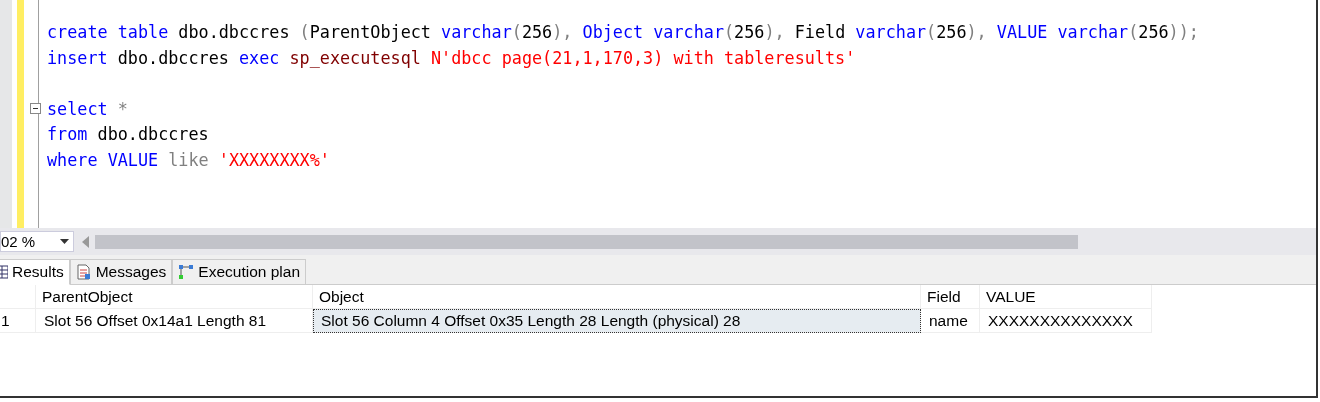  I want to click on scrollbar-thumb, so click(586, 241).